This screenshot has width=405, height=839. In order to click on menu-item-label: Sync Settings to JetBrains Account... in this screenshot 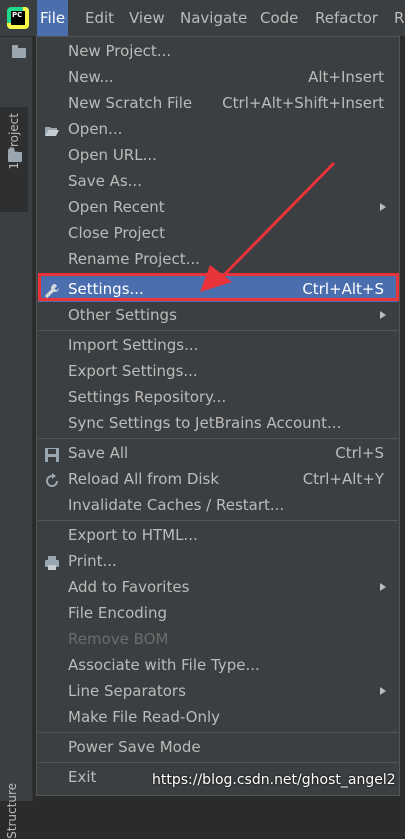, I will do `click(205, 423)`.